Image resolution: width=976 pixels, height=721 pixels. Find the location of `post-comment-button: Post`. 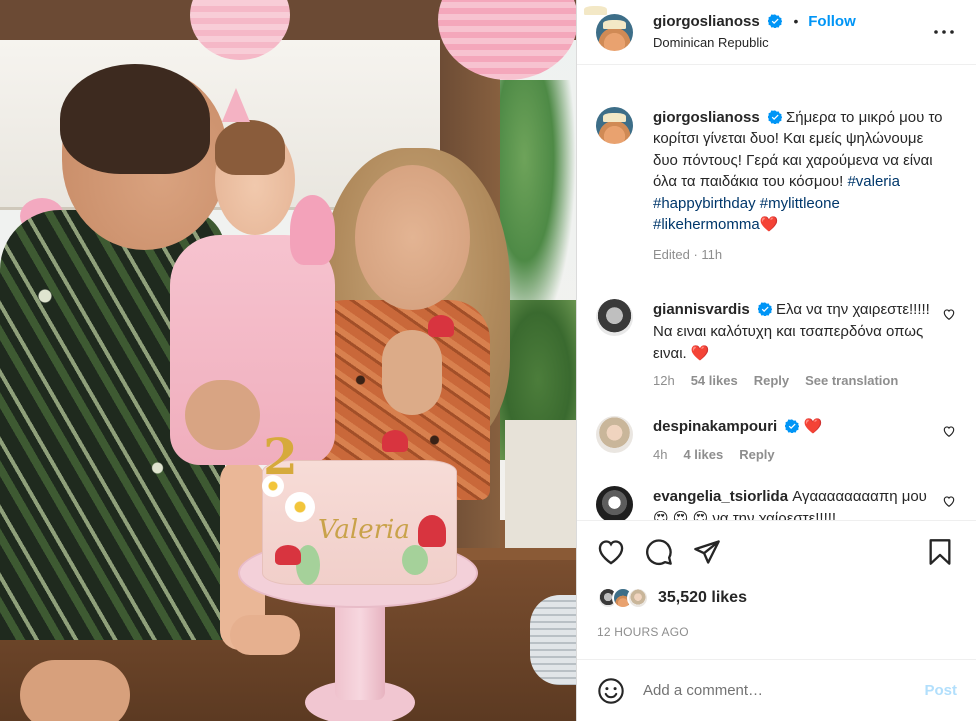

post-comment-button: Post is located at coordinates (940, 690).